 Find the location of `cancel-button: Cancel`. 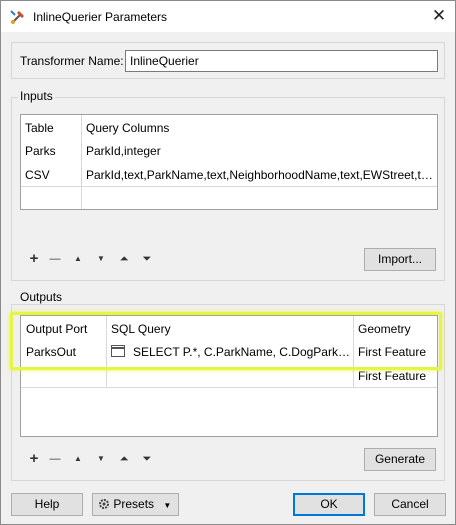

cancel-button: Cancel is located at coordinates (410, 504).